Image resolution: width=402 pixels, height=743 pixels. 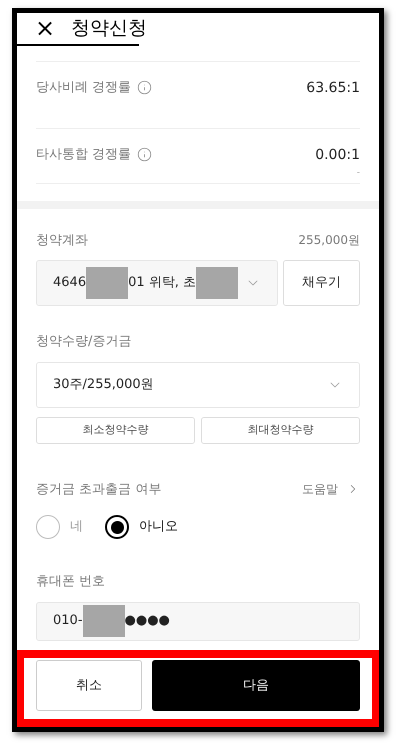 What do you see at coordinates (256, 685) in the screenshot?
I see `next-button: 다음` at bounding box center [256, 685].